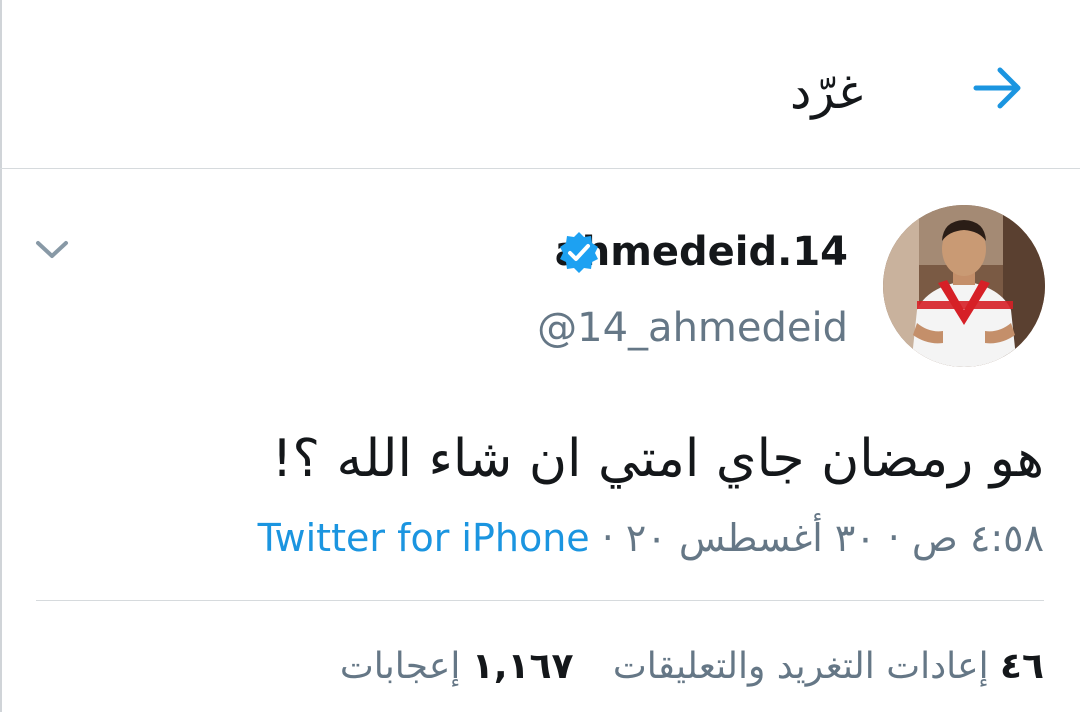 This screenshot has width=1080, height=712. I want to click on avatar-photo, so click(964, 286).